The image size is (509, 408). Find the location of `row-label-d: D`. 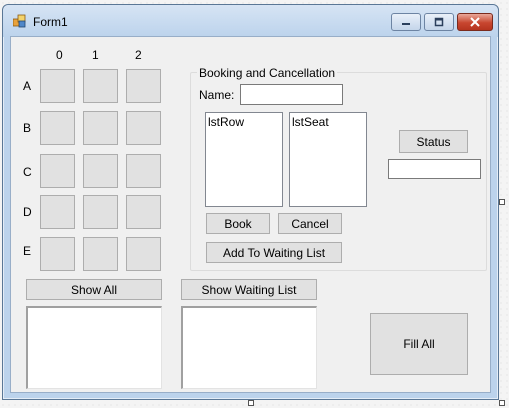

row-label-d: D is located at coordinates (27, 212).